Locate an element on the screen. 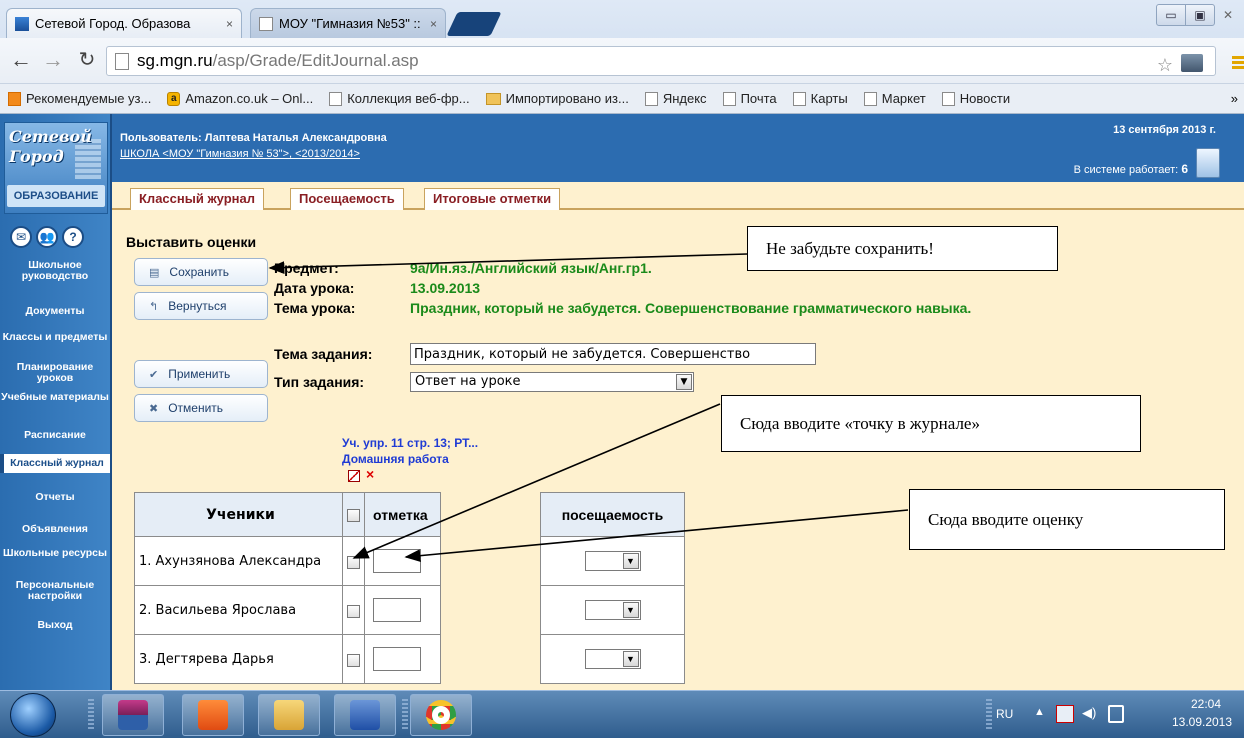 The image size is (1244, 738). windows-taskbar: RU ▲ ◀) 22:04 13.09.2013 is located at coordinates (622, 714).